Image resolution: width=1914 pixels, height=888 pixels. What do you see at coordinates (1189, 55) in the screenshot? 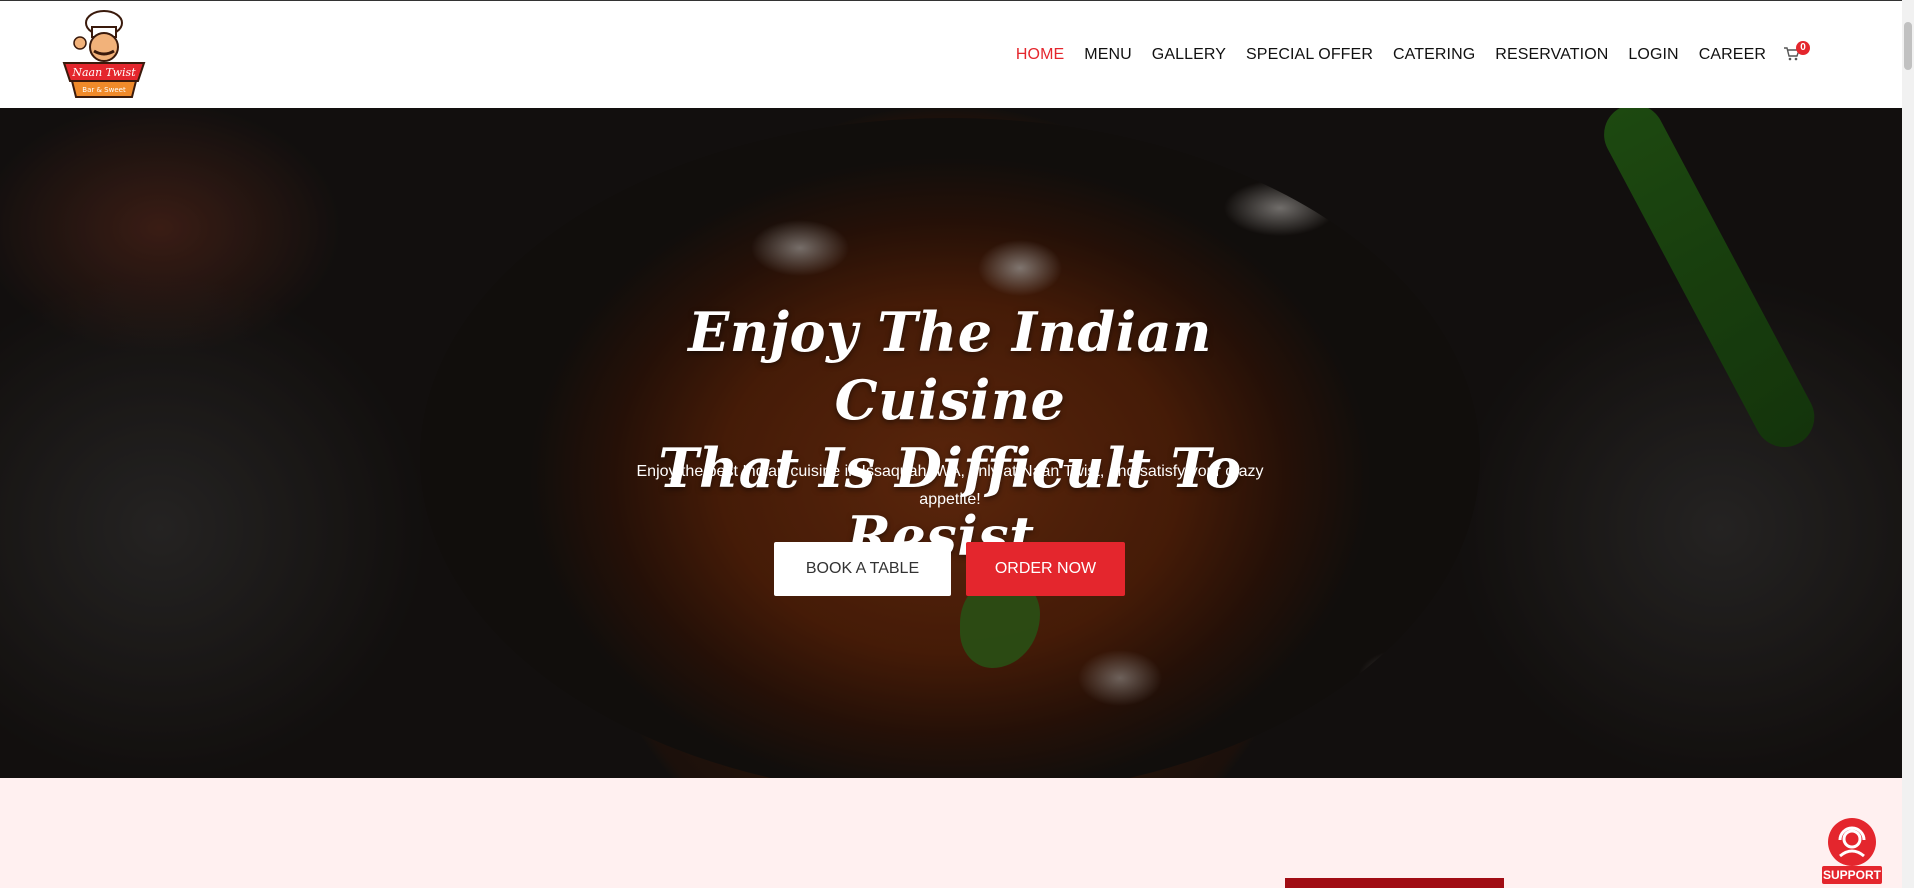
I see `nav-gallery: GALLERY` at bounding box center [1189, 55].